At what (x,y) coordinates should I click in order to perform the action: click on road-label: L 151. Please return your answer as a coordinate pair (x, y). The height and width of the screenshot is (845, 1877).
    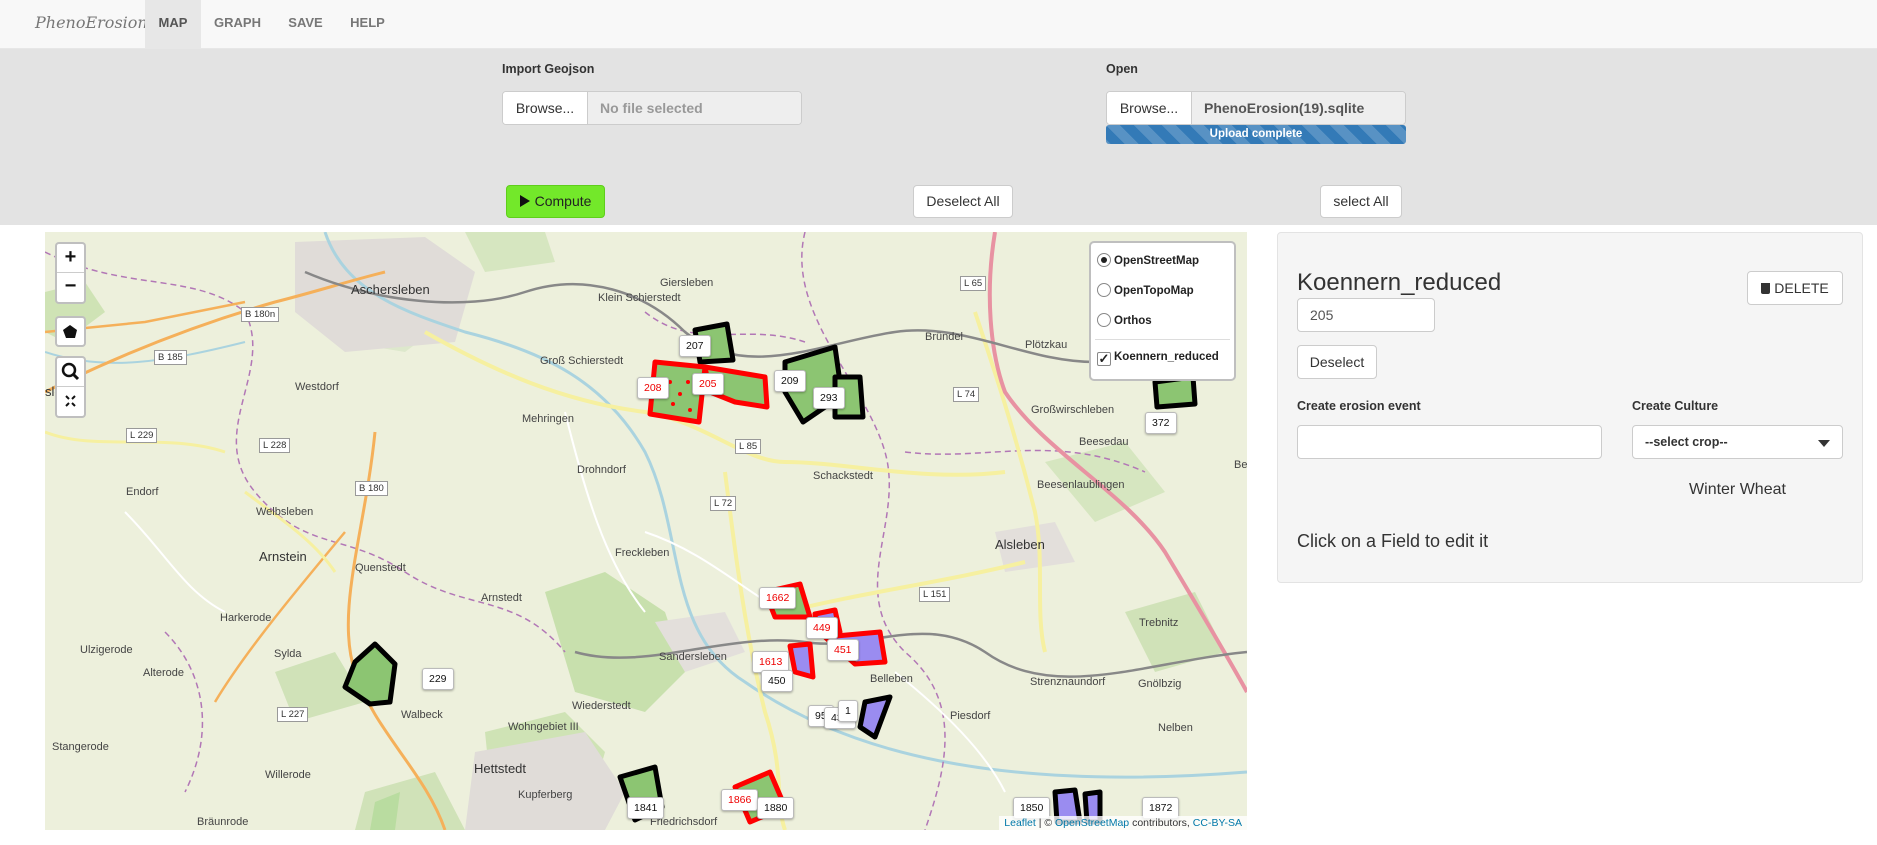
    Looking at the image, I should click on (935, 594).